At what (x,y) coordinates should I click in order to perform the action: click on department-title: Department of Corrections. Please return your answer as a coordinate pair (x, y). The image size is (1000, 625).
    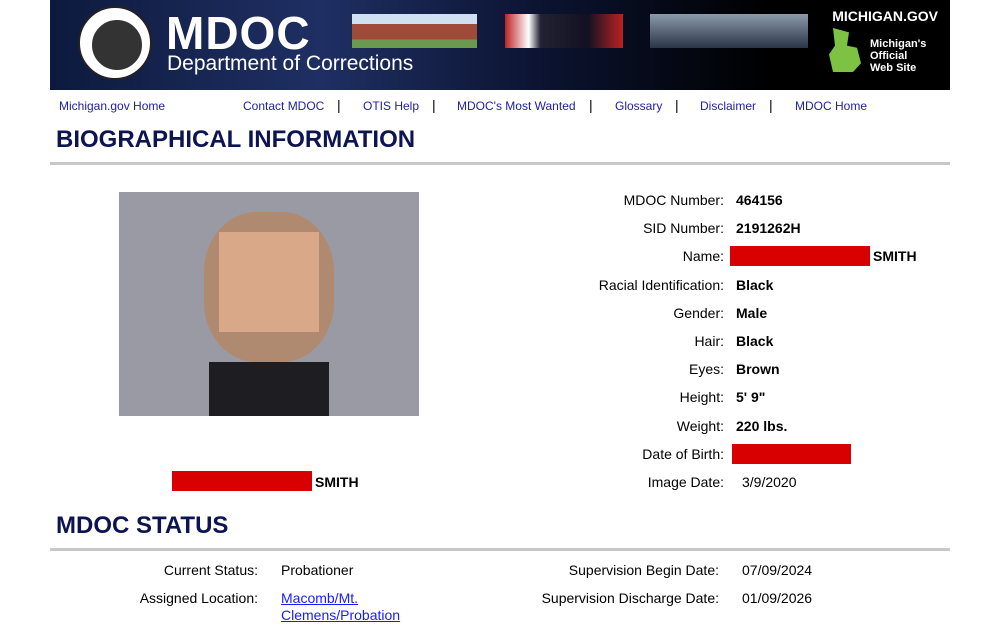
    Looking at the image, I should click on (290, 63).